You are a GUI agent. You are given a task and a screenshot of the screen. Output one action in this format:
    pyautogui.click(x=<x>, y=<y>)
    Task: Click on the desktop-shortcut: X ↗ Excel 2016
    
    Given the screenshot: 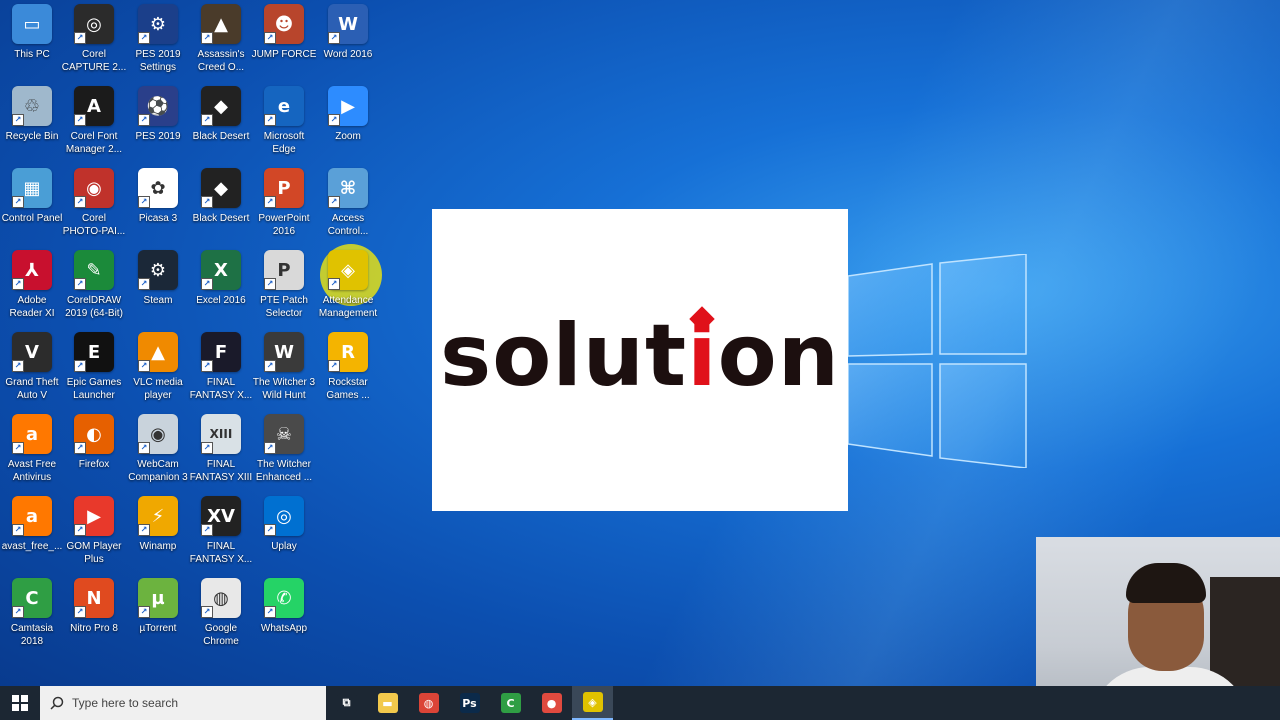 What is the action you would take?
    pyautogui.click(x=221, y=278)
    